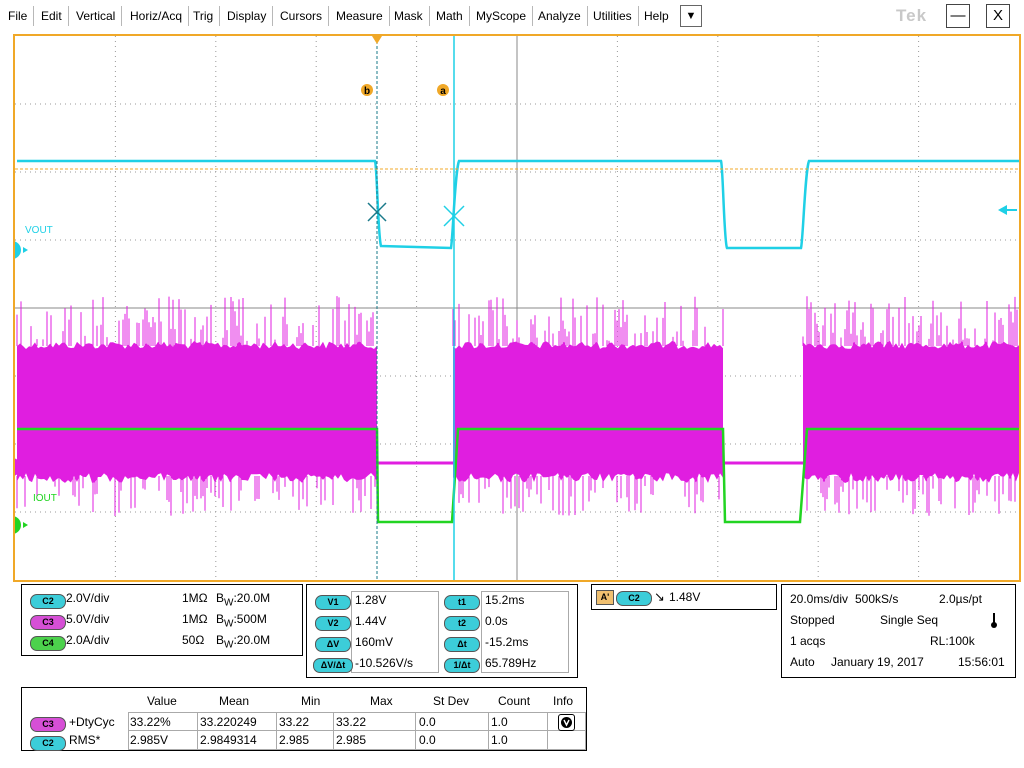 The image size is (1024, 768). I want to click on menu-math: Math, so click(450, 16).